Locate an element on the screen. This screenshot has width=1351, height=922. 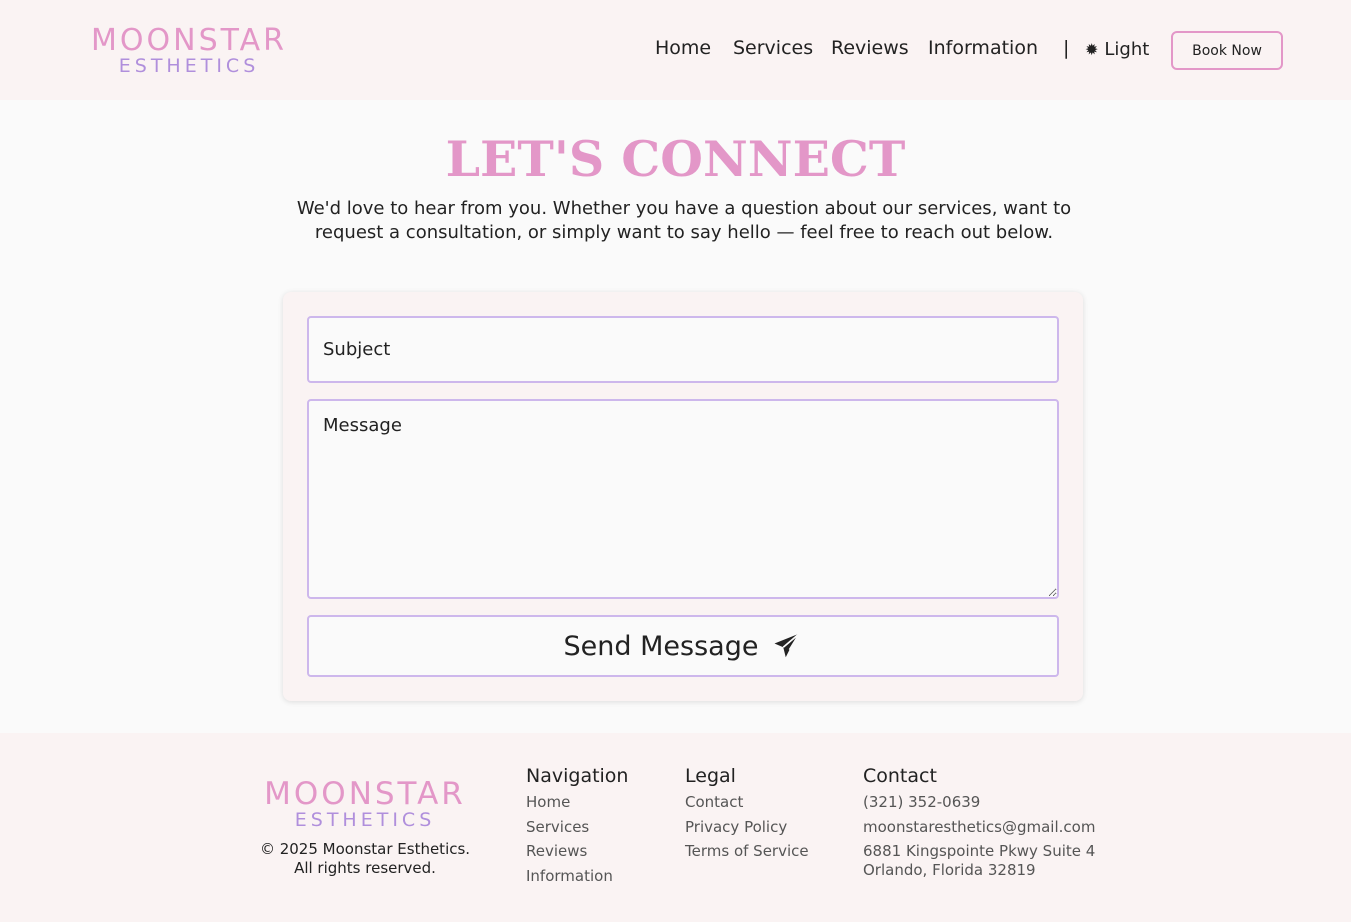
theme-label: Light is located at coordinates (1127, 49).